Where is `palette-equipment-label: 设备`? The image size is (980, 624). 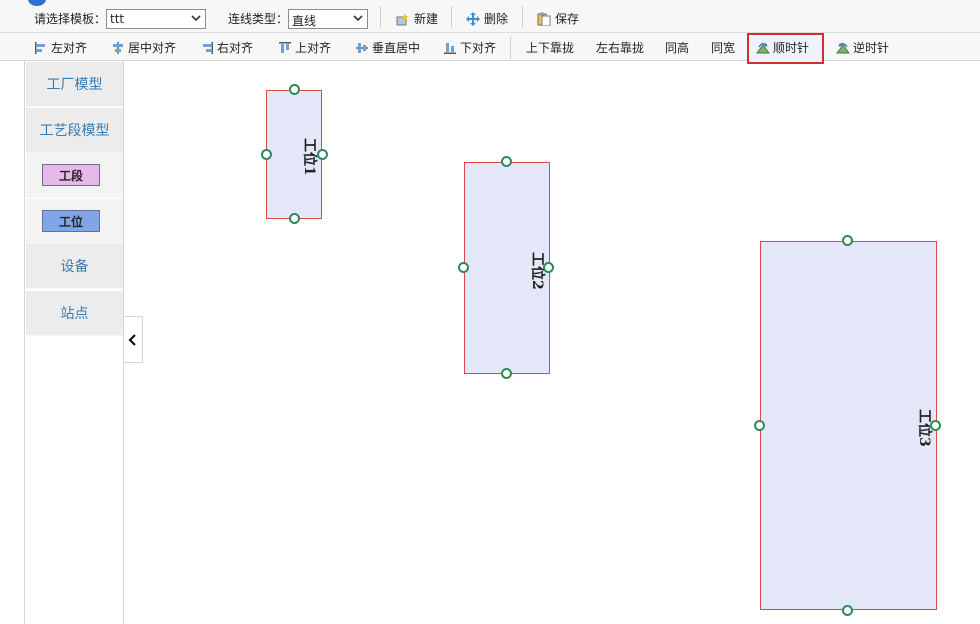
palette-equipment-label: 设备 is located at coordinates (74, 267).